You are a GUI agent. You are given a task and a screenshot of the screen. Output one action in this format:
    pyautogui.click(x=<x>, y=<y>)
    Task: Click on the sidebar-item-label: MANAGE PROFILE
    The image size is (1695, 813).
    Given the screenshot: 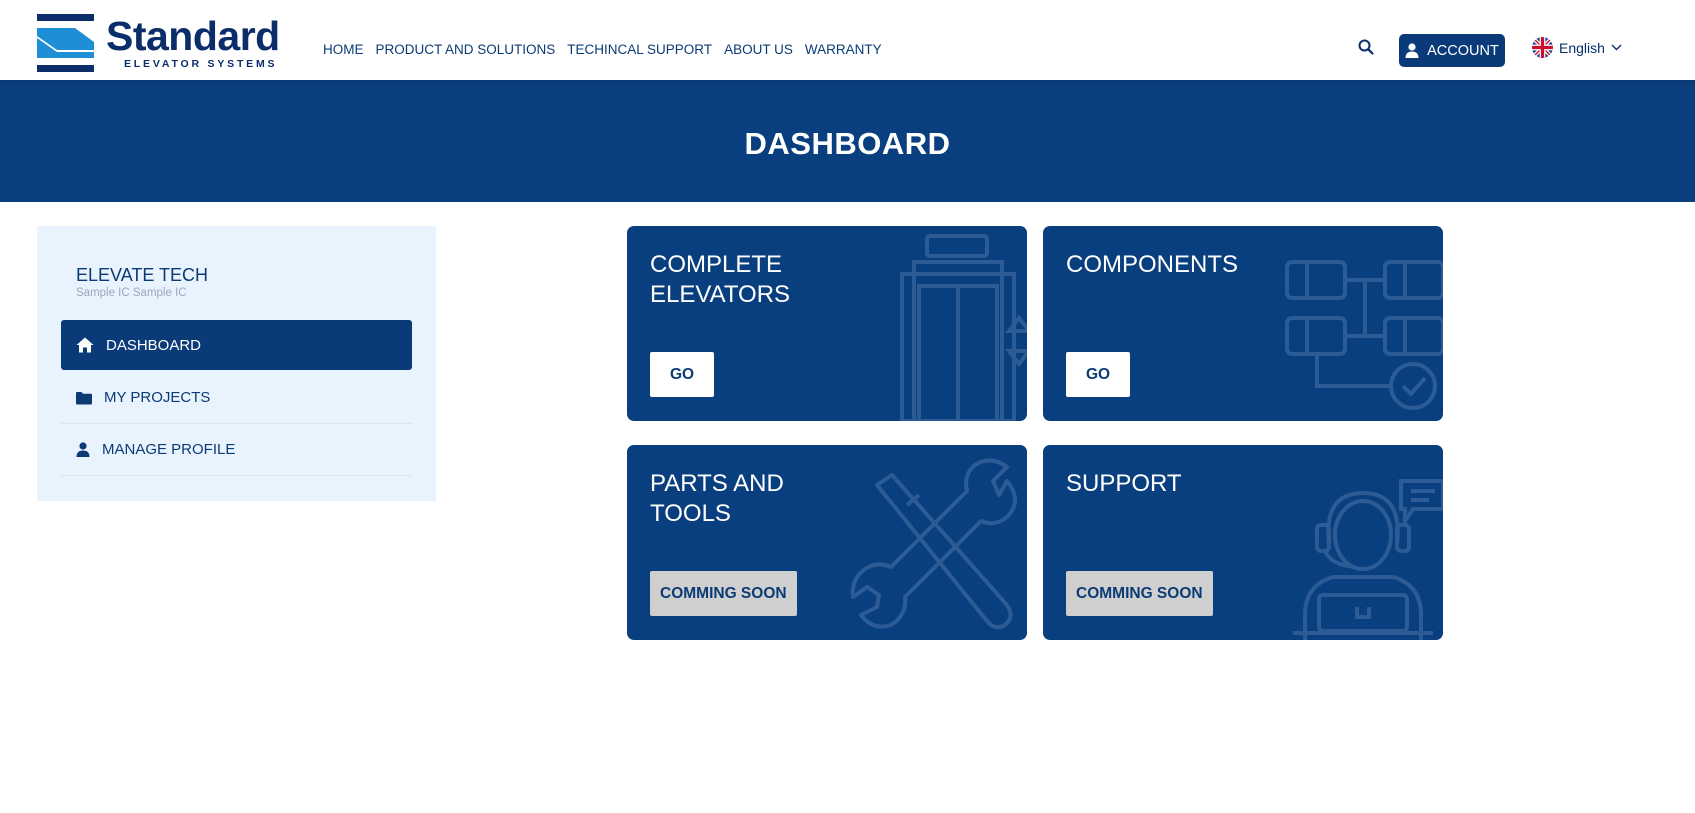 What is the action you would take?
    pyautogui.click(x=169, y=449)
    